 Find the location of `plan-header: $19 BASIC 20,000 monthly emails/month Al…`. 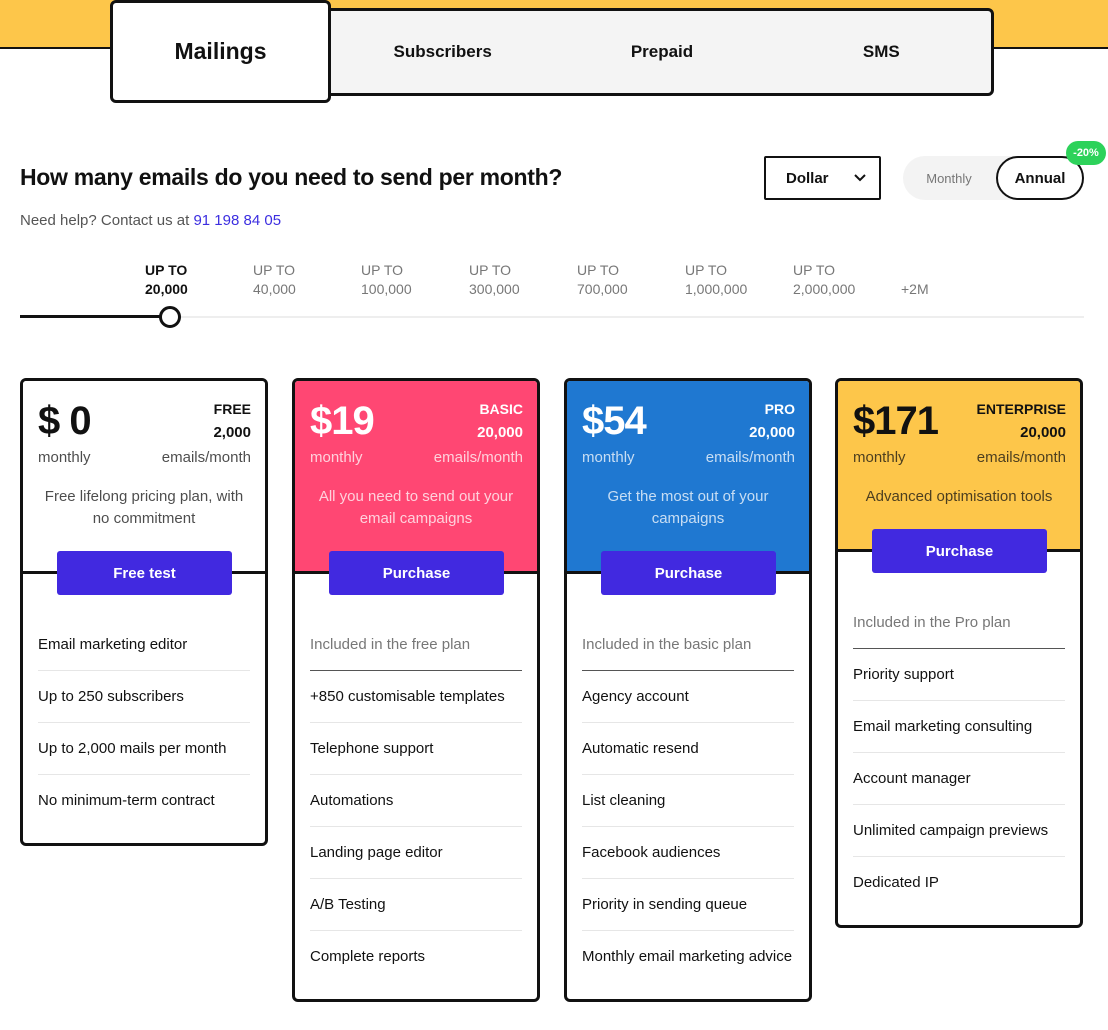

plan-header: $19 BASIC 20,000 monthly emails/month Al… is located at coordinates (416, 477).